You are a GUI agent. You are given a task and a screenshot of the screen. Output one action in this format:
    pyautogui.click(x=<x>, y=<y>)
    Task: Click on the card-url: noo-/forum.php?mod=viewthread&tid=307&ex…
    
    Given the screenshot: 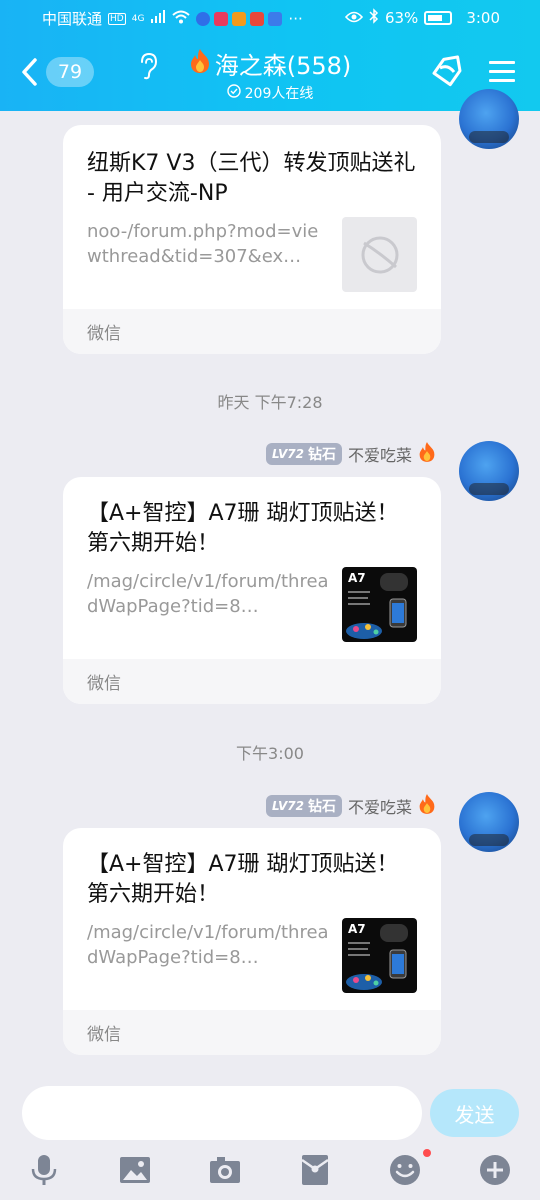 What is the action you would take?
    pyautogui.click(x=203, y=244)
    